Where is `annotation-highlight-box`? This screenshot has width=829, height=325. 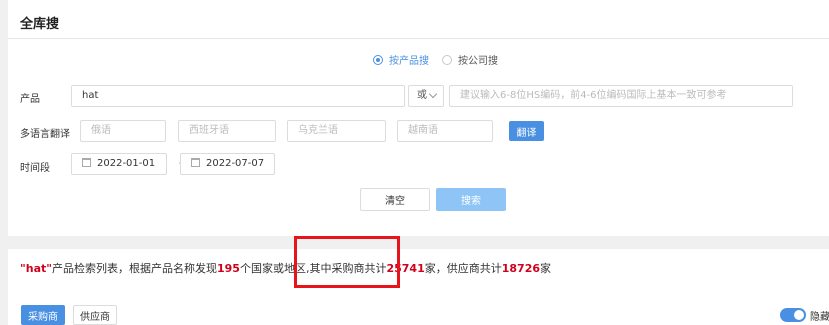 annotation-highlight-box is located at coordinates (347, 262).